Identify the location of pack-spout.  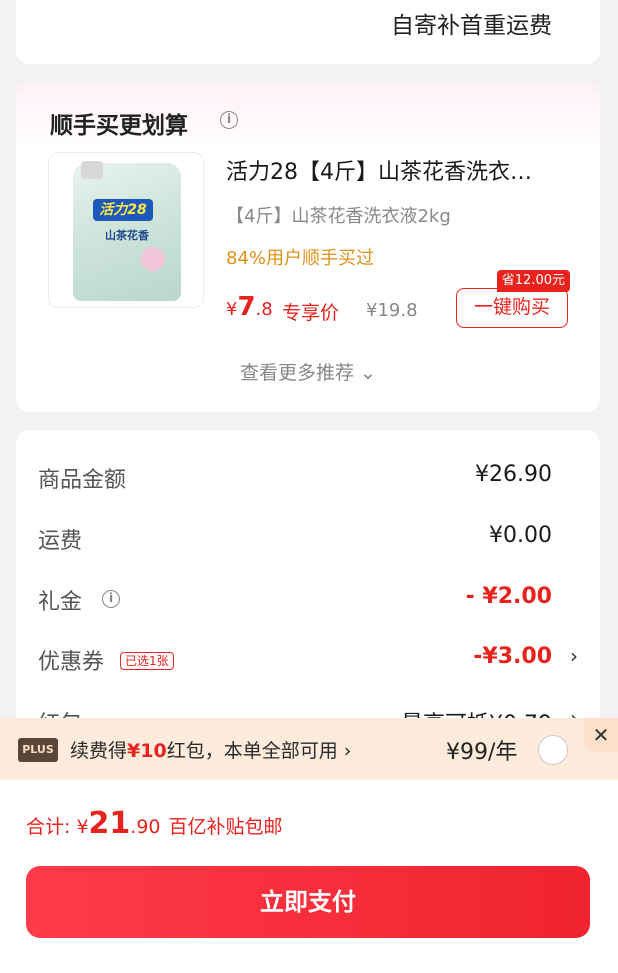
(92, 170).